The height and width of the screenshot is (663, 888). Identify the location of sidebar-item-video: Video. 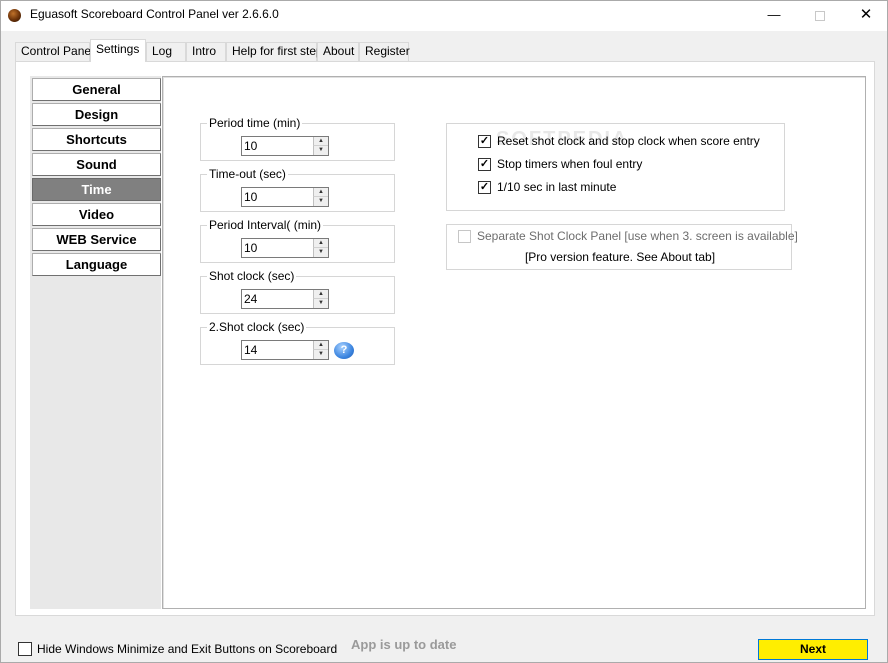
(96, 214).